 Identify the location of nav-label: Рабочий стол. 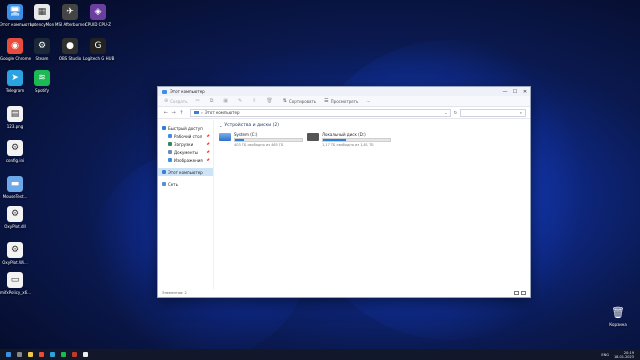
(188, 136).